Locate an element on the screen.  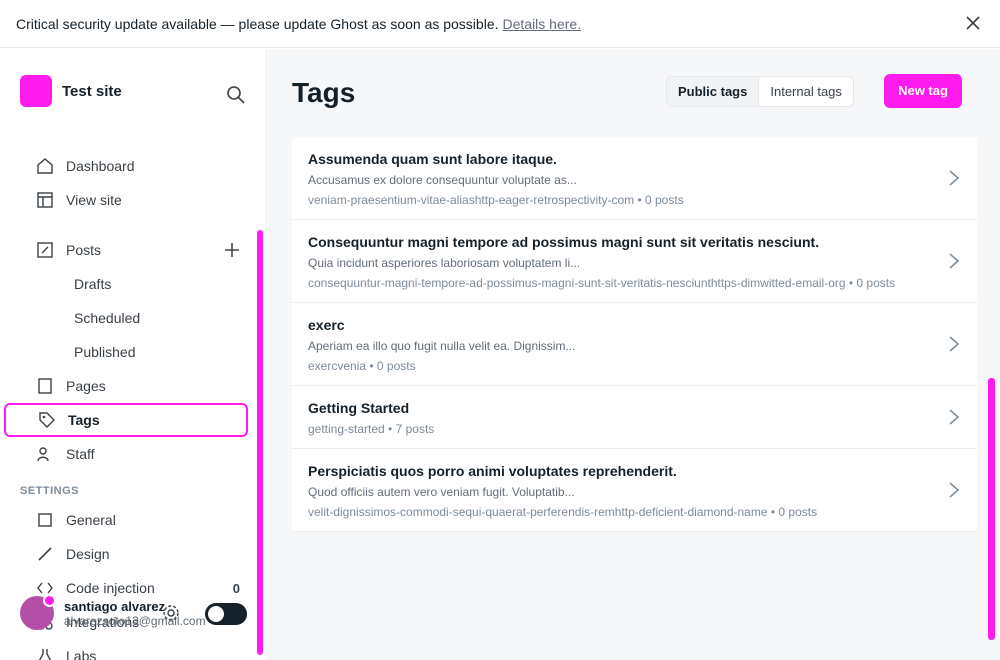
sidebar-item-label: Tags is located at coordinates (84, 420).